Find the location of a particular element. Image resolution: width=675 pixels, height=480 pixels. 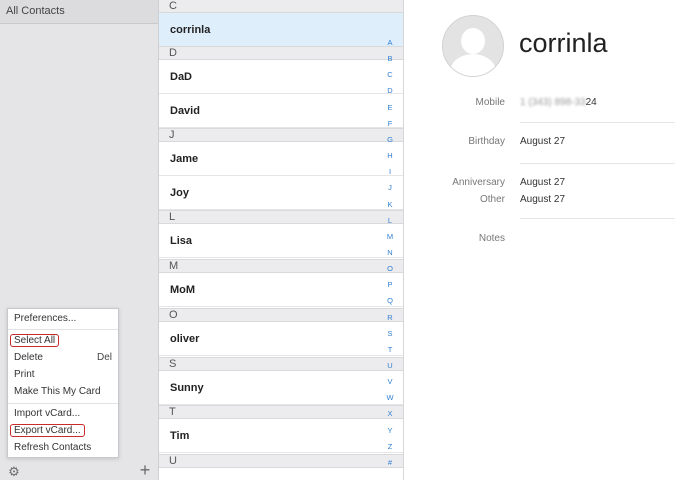

anniversary-value: August 27 is located at coordinates (543, 182).